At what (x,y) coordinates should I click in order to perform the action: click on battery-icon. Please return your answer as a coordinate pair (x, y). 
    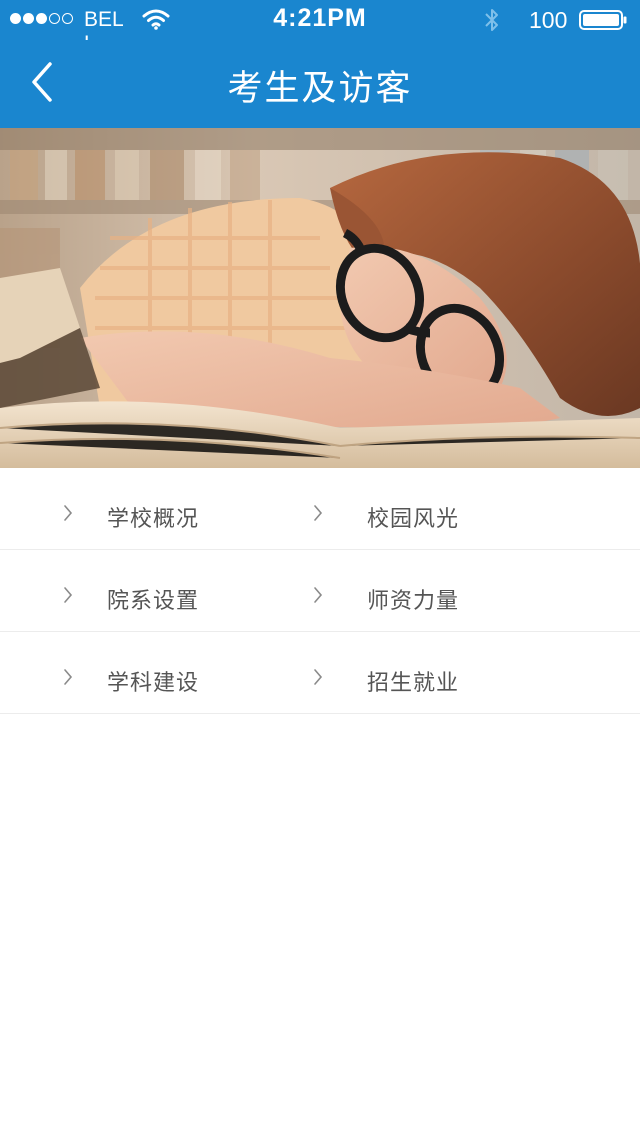
    Looking at the image, I should click on (603, 20).